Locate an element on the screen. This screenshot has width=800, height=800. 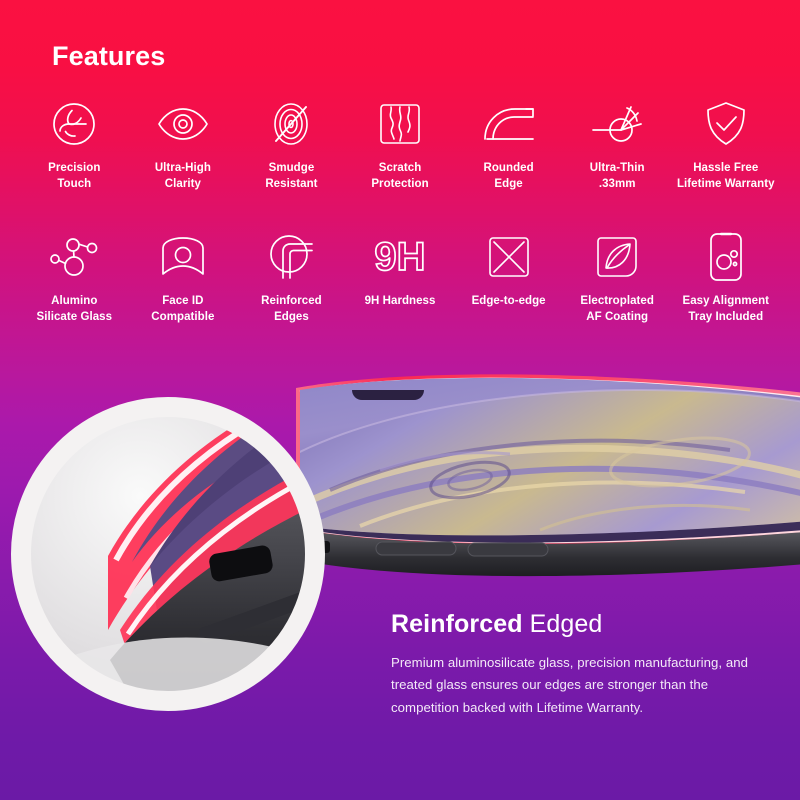
feature-item-smudge-resistant: Smudge Resistant is located at coordinates (291, 144).